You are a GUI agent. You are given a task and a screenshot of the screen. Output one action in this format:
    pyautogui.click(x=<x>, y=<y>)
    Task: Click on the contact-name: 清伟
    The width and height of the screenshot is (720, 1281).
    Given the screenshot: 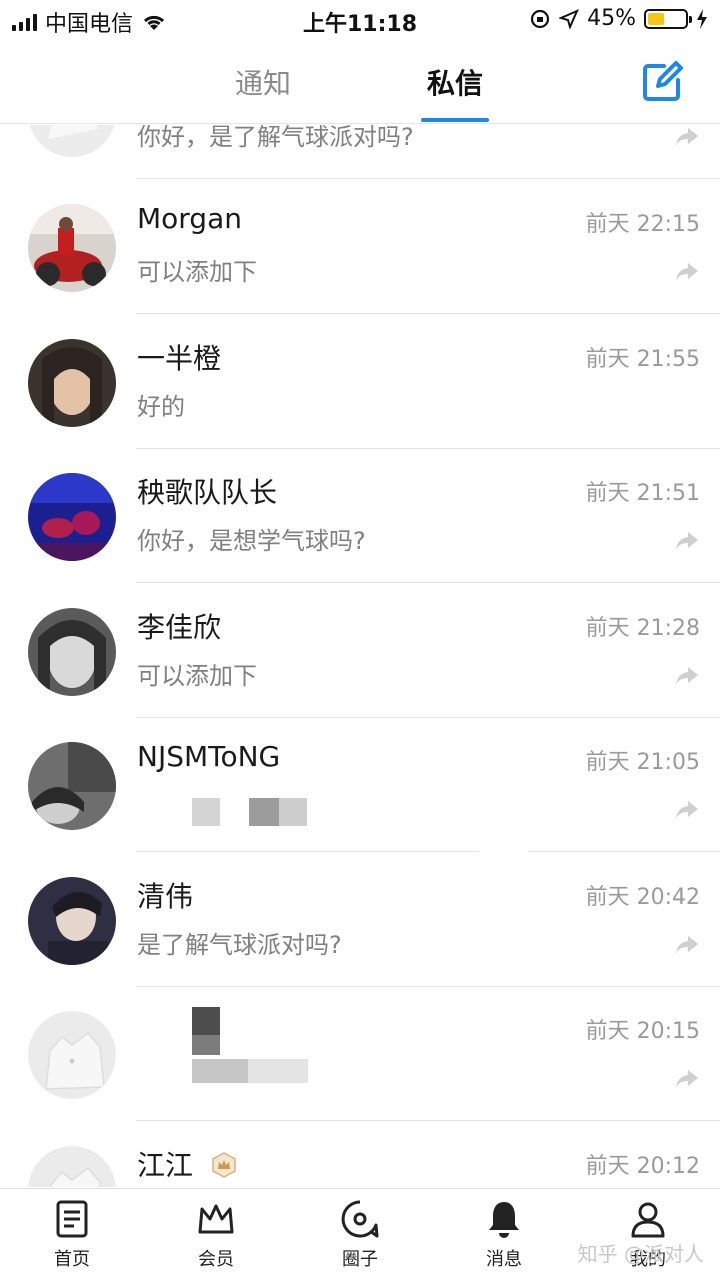 What is the action you would take?
    pyautogui.click(x=165, y=896)
    